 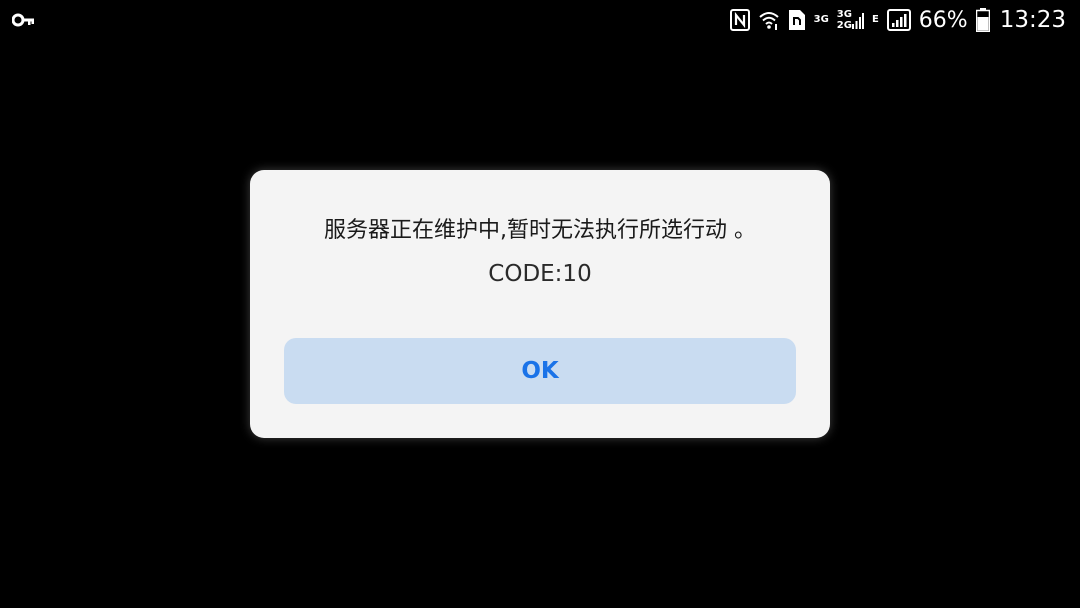 What do you see at coordinates (739, 20) in the screenshot?
I see `nfc-icon` at bounding box center [739, 20].